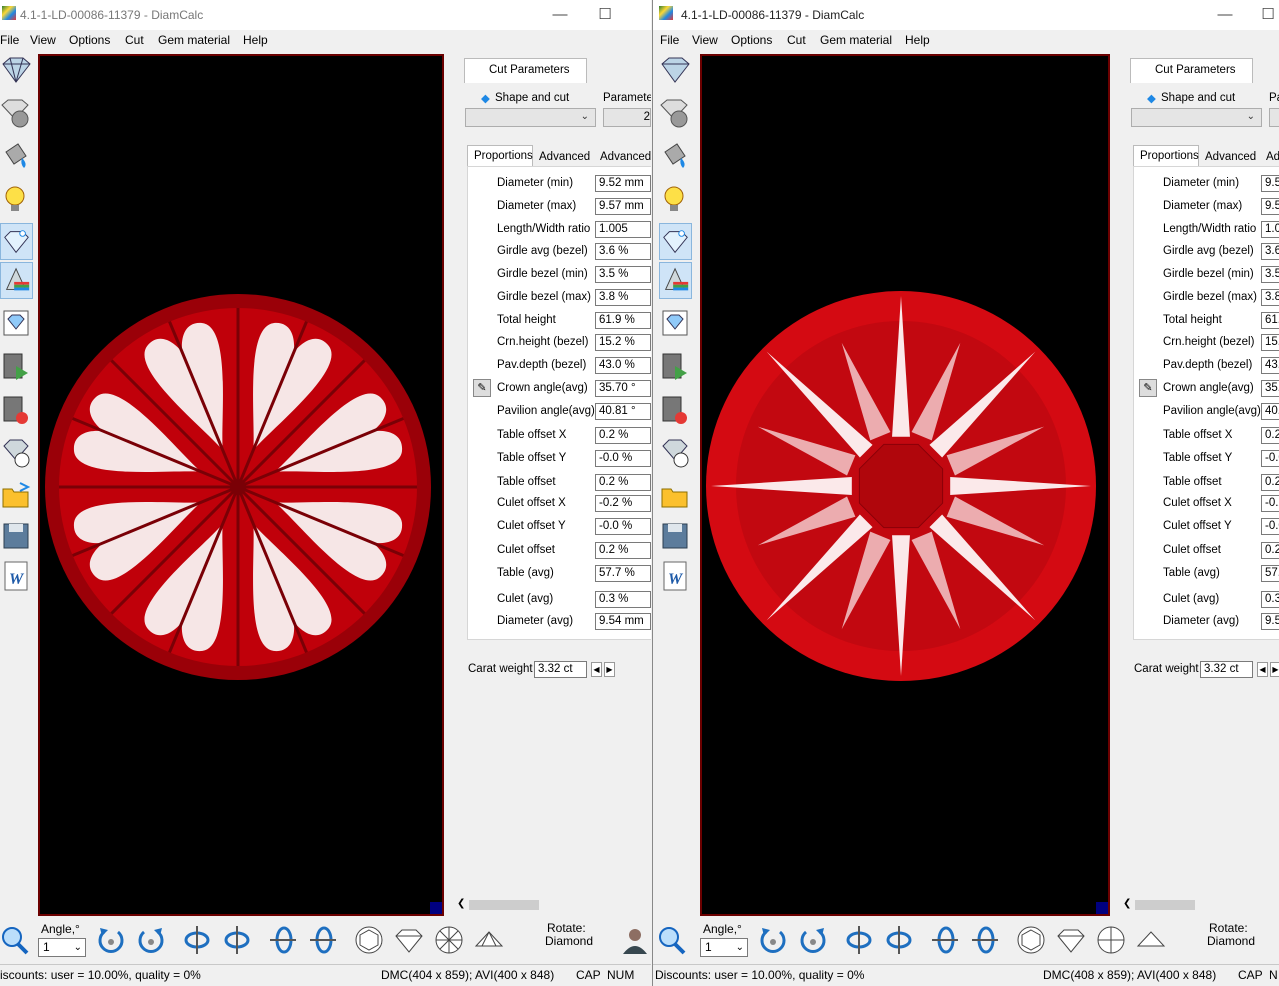  Describe the element at coordinates (635, 940) in the screenshot. I see `user-avatar-icon` at that location.